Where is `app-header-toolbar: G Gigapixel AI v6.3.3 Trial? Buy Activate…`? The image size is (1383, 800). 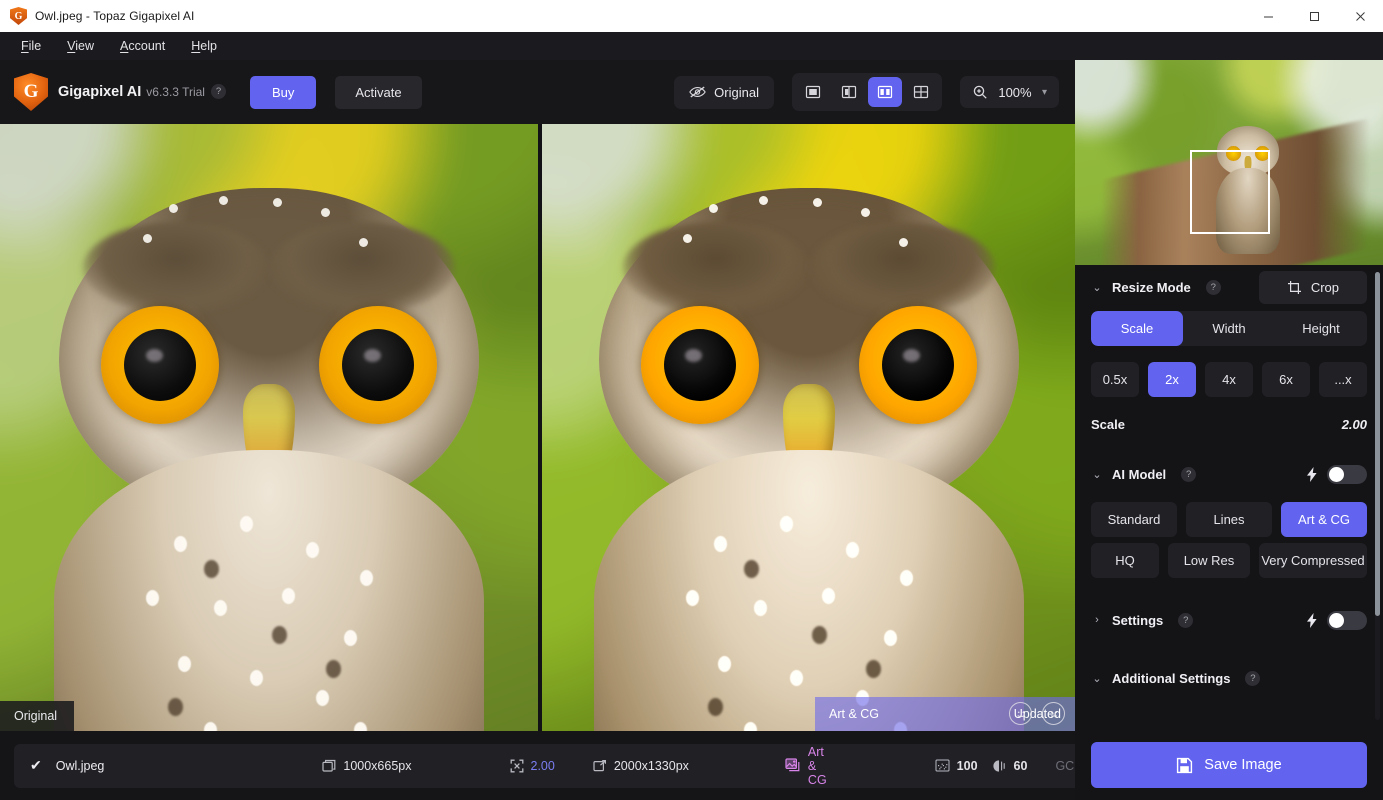 app-header-toolbar: G Gigapixel AI v6.3.3 Trial? Buy Activate… is located at coordinates (537, 92).